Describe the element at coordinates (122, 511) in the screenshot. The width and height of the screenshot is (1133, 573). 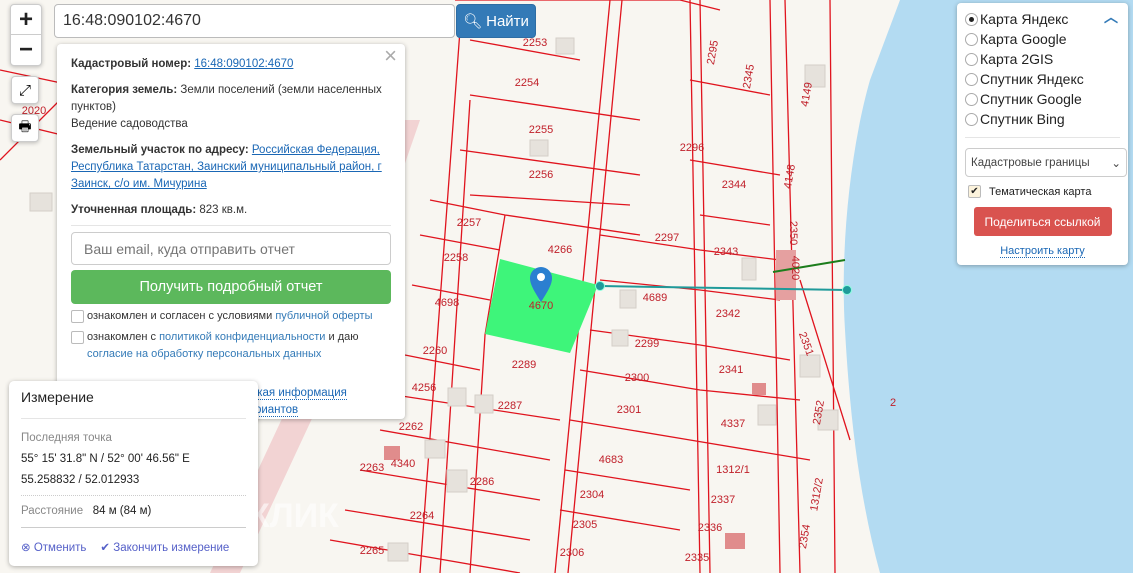
I see `distance-value: 84 м (84 м)` at that location.